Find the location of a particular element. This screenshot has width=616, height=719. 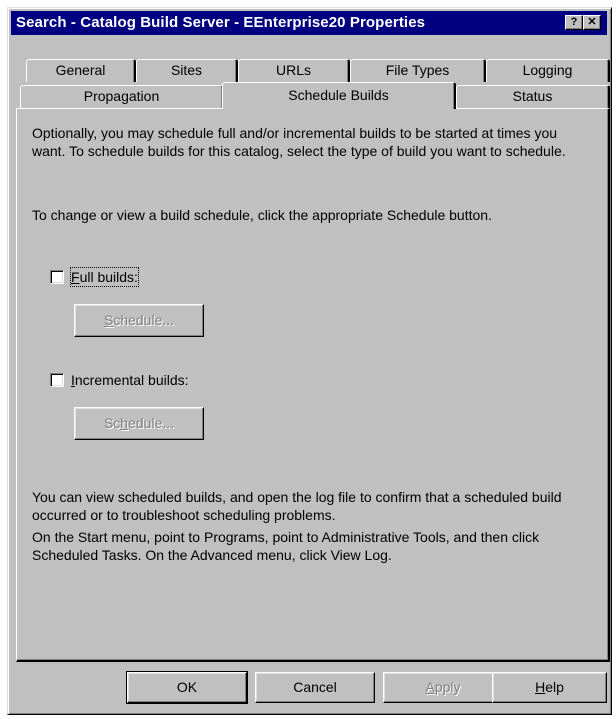

help-title-button: ? is located at coordinates (574, 22).